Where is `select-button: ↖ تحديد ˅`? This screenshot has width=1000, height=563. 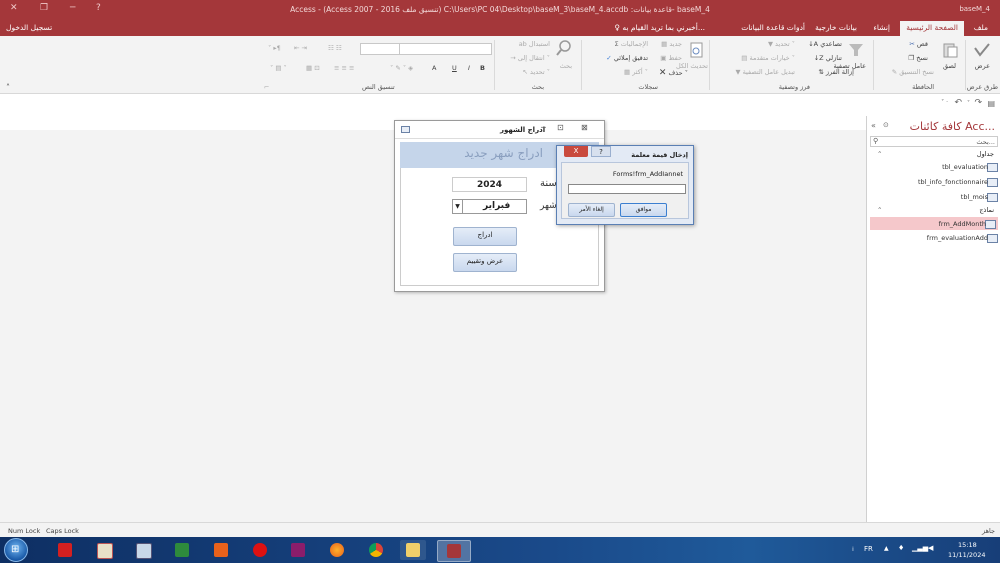 select-button: ↖ تحديد ˅ is located at coordinates (537, 72).